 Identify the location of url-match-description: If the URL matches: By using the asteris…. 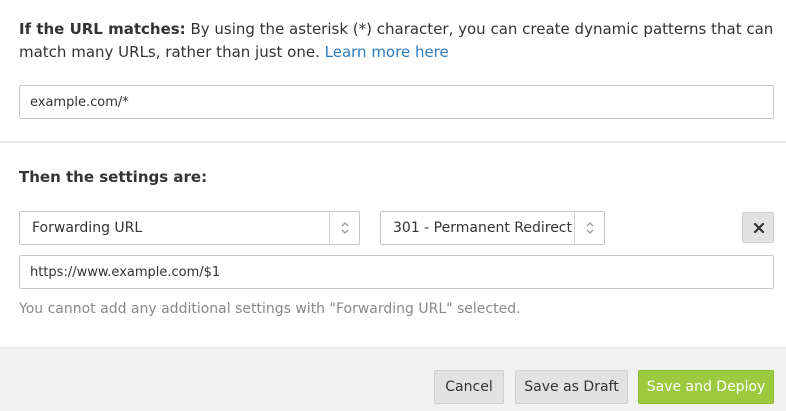
(399, 41).